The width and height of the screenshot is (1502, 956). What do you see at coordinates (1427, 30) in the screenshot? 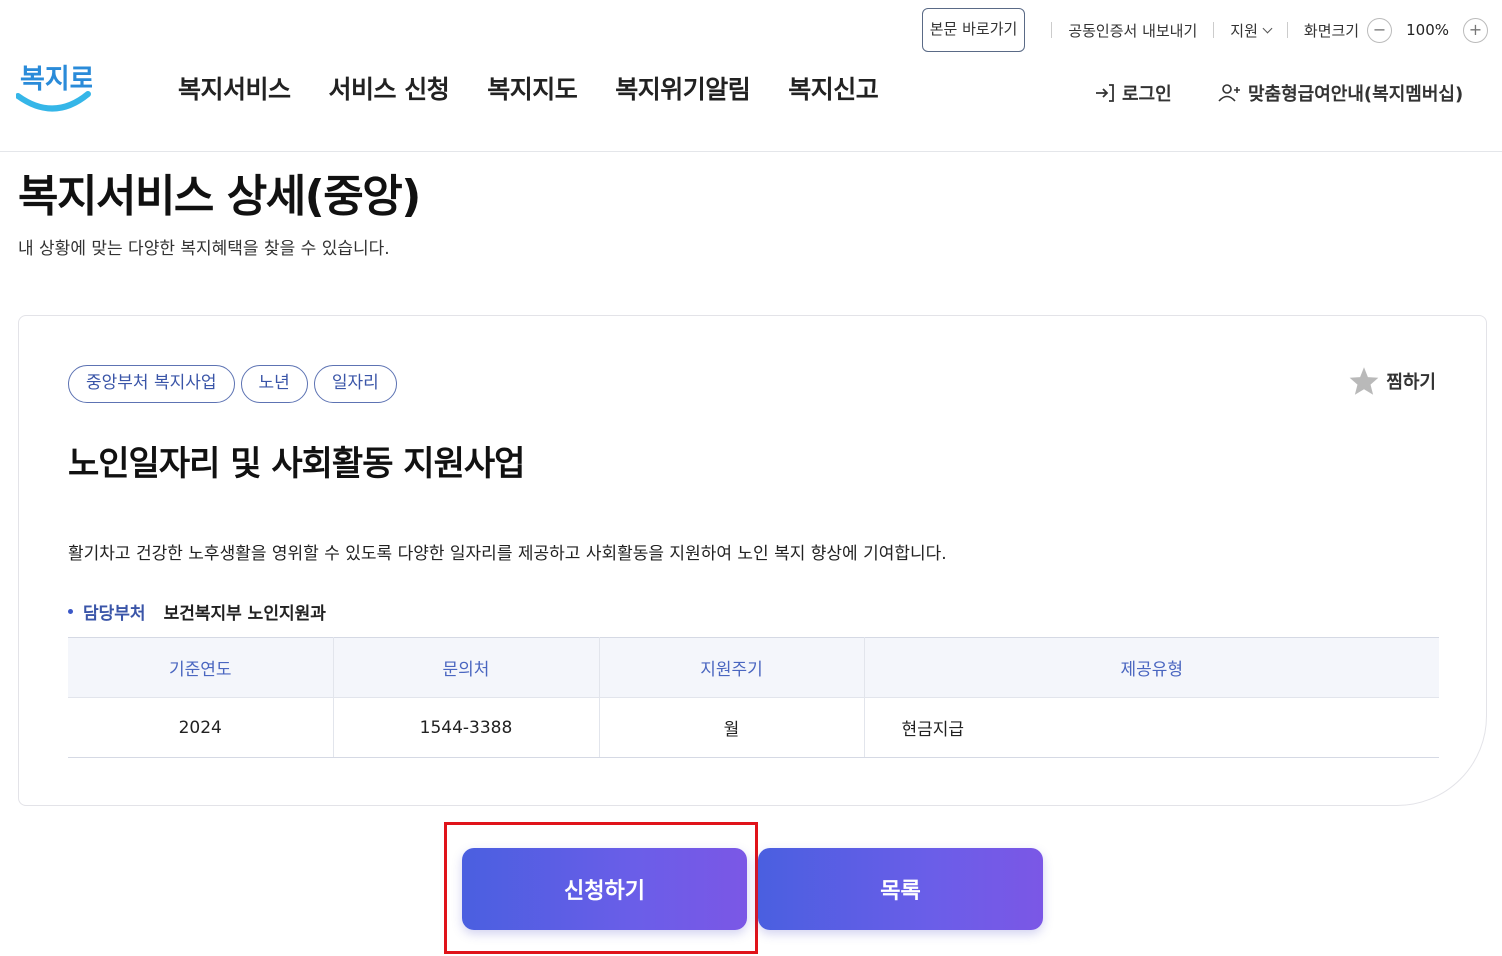
I see `zoom-value: 100%` at bounding box center [1427, 30].